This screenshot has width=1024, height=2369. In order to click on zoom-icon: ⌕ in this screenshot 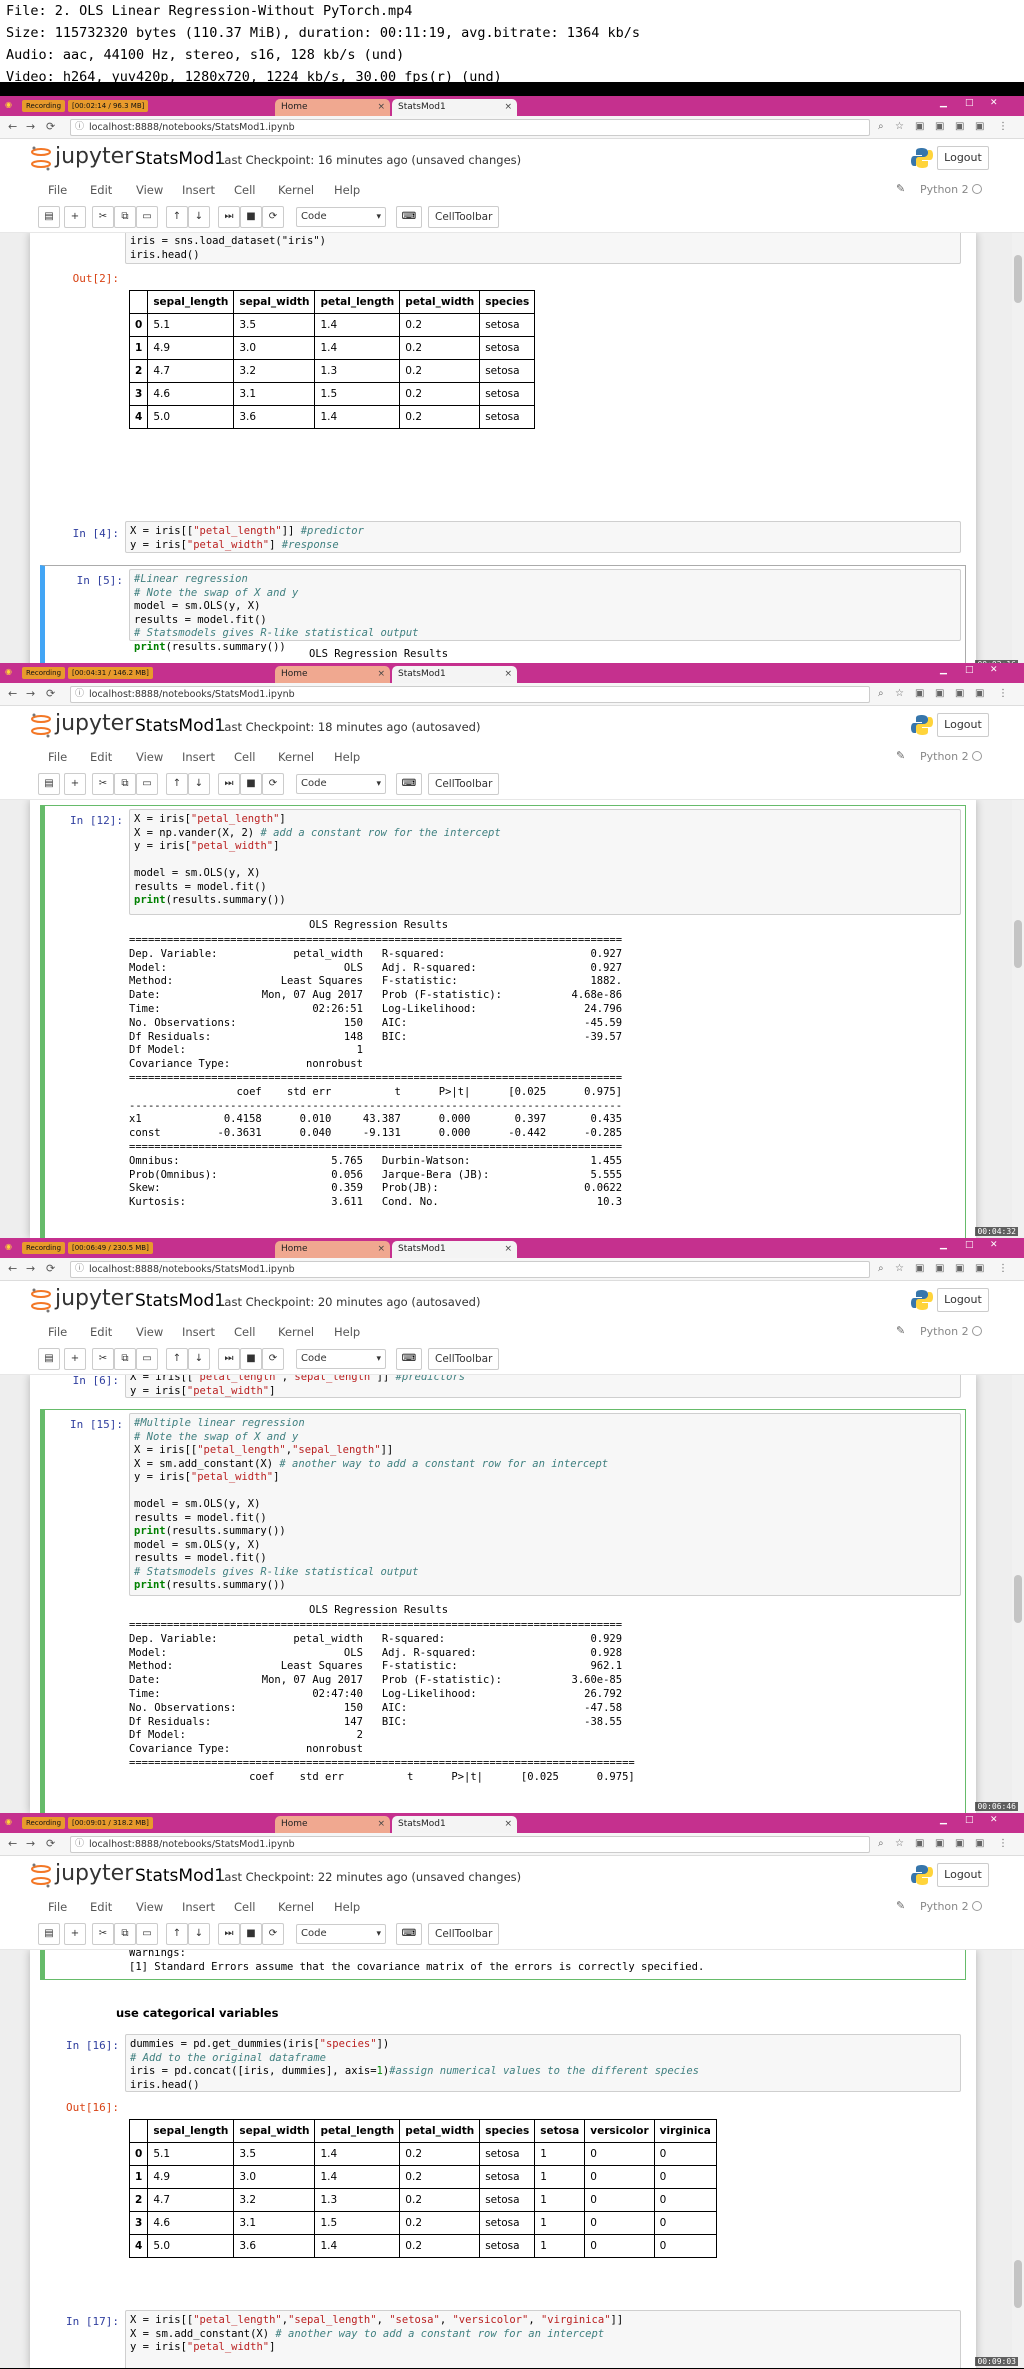, I will do `click(881, 693)`.